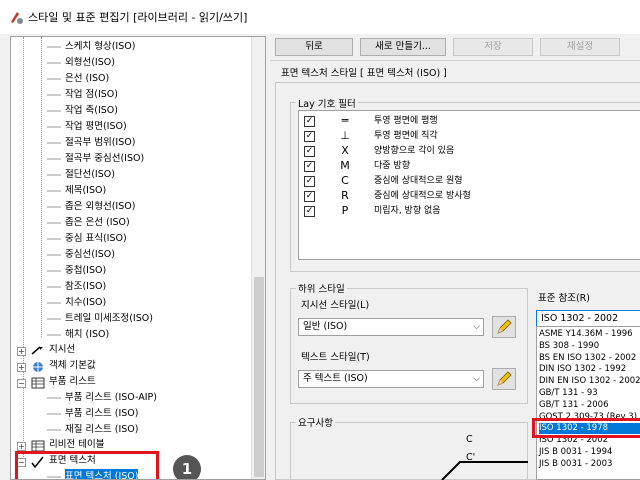 This screenshot has width=640, height=480. What do you see at coordinates (258, 258) in the screenshot?
I see `tree-scrollbar` at bounding box center [258, 258].